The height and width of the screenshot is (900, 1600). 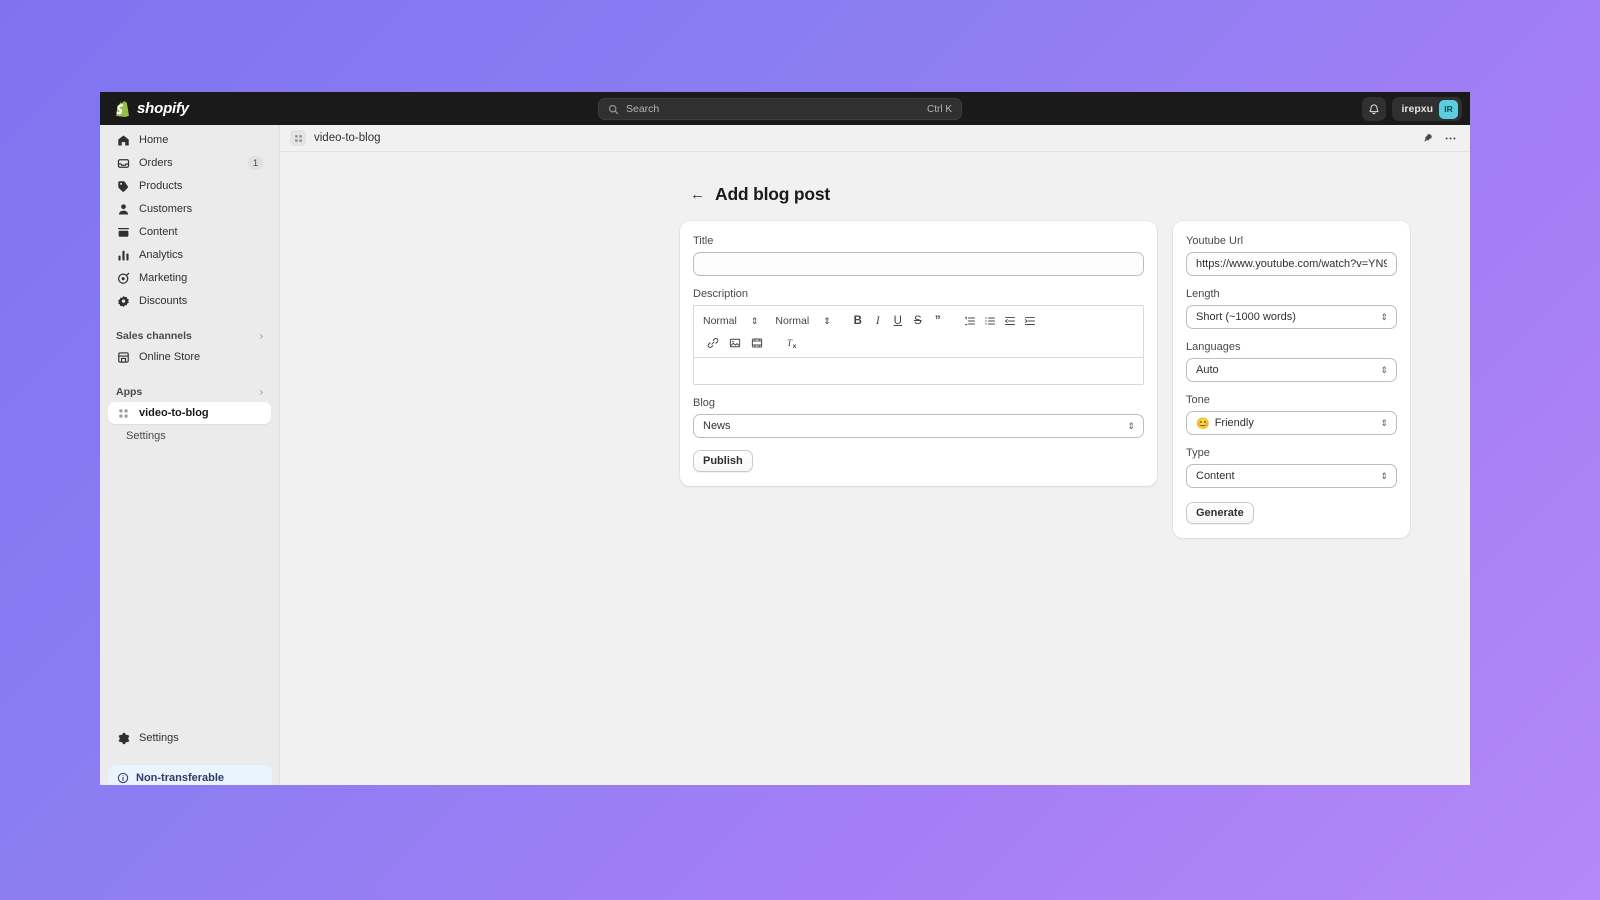 What do you see at coordinates (773, 194) in the screenshot?
I see `page-title: Add blog post` at bounding box center [773, 194].